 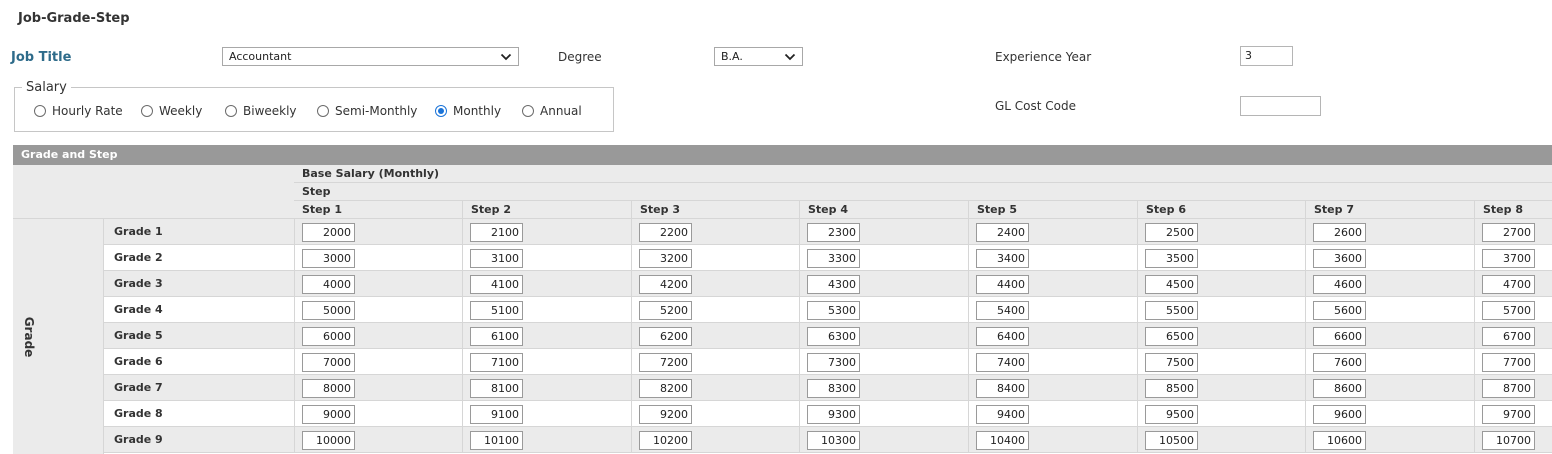 What do you see at coordinates (1002, 388) in the screenshot?
I see `salary-cell-input: 8400` at bounding box center [1002, 388].